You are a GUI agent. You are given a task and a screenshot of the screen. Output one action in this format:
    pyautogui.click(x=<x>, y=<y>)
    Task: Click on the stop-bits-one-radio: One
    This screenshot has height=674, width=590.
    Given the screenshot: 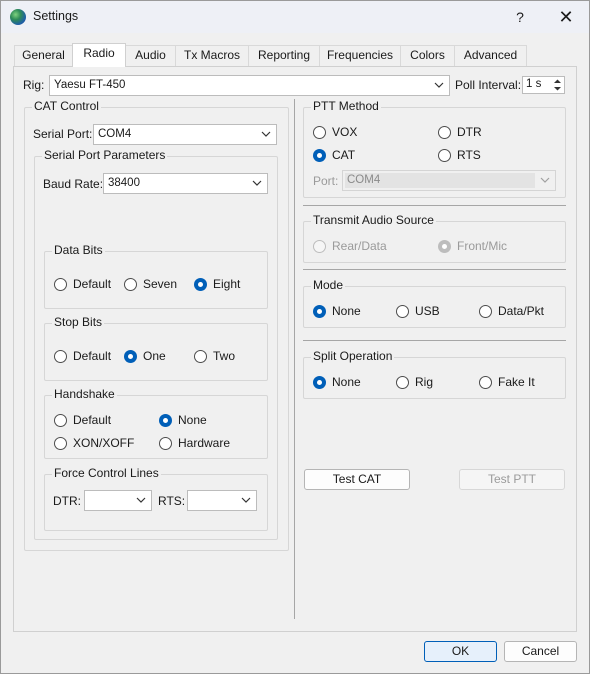 What is the action you would take?
    pyautogui.click(x=145, y=356)
    